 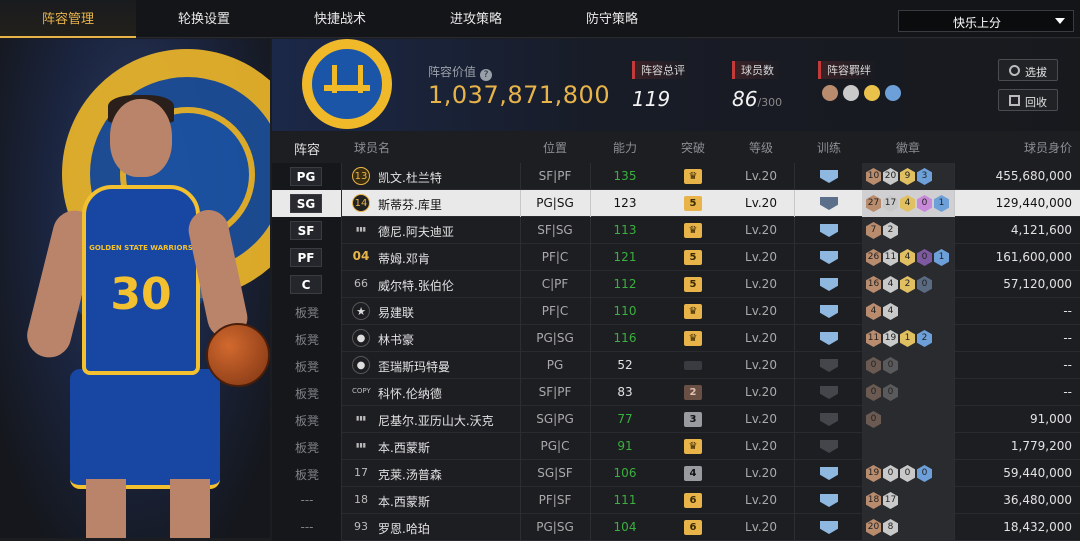 I want to click on player-position: PG, so click(x=555, y=365).